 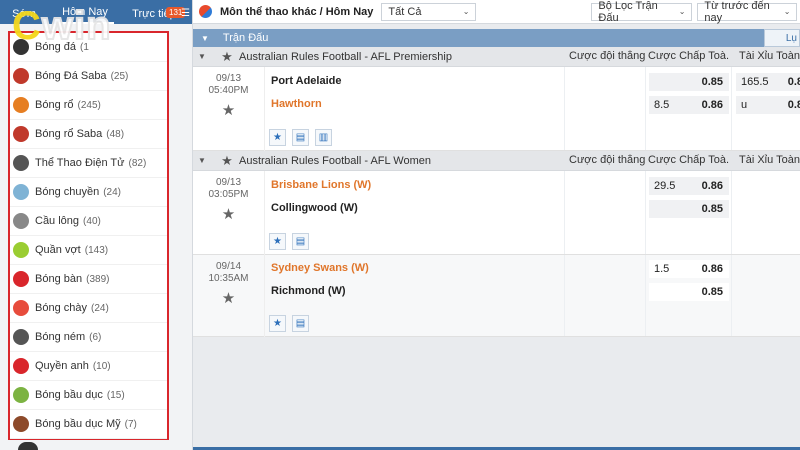 What do you see at coordinates (689, 186) in the screenshot?
I see `handicap-home-odds: 29.5 0.86` at bounding box center [689, 186].